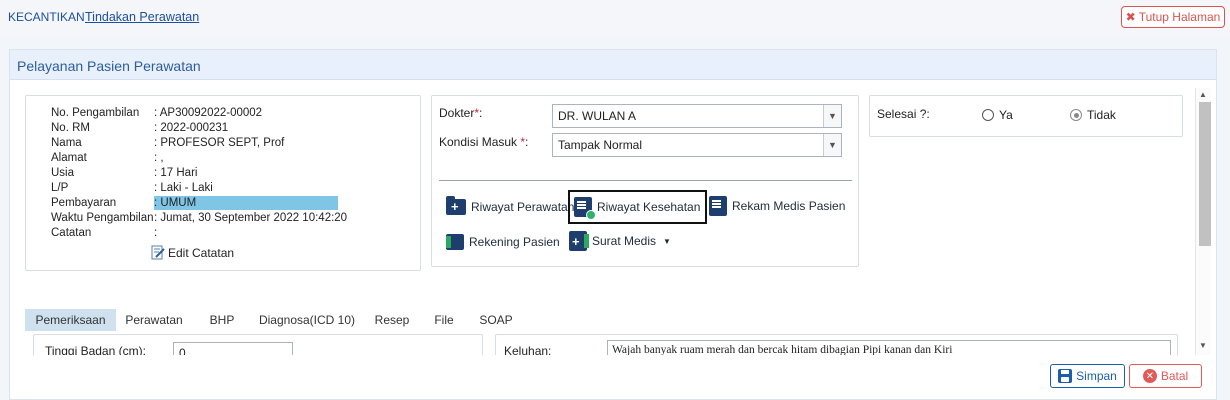 The width and height of the screenshot is (1230, 400). What do you see at coordinates (70, 320) in the screenshot?
I see `tab-pemeriksaan: Pemeriksaan` at bounding box center [70, 320].